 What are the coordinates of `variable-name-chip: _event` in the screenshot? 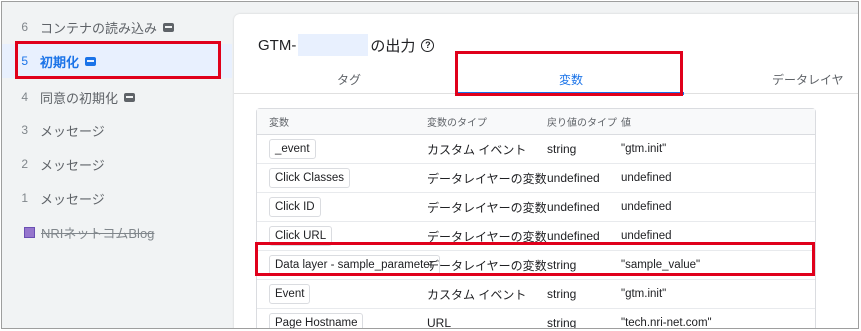 It's located at (292, 149).